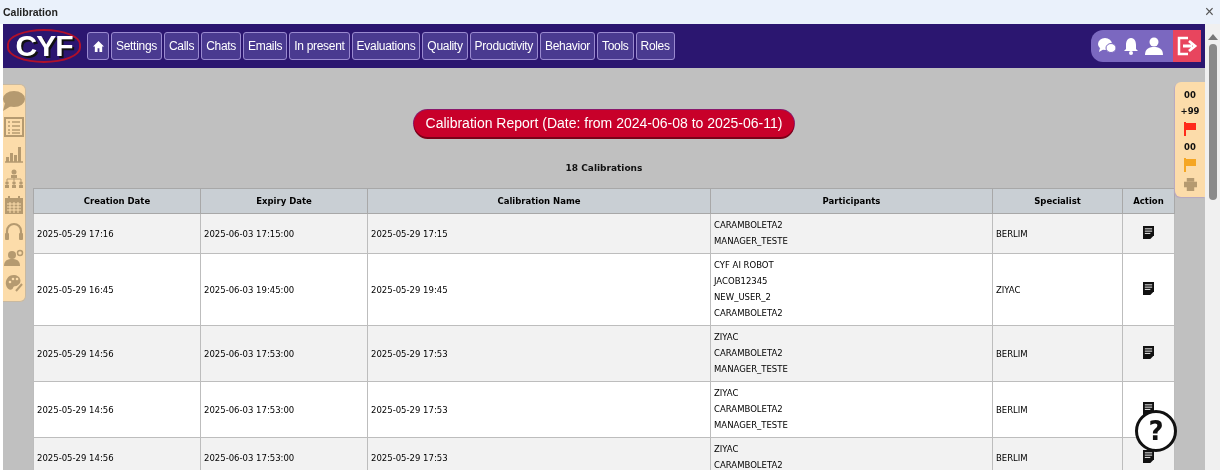  I want to click on nav-tab: Quality, so click(445, 46).